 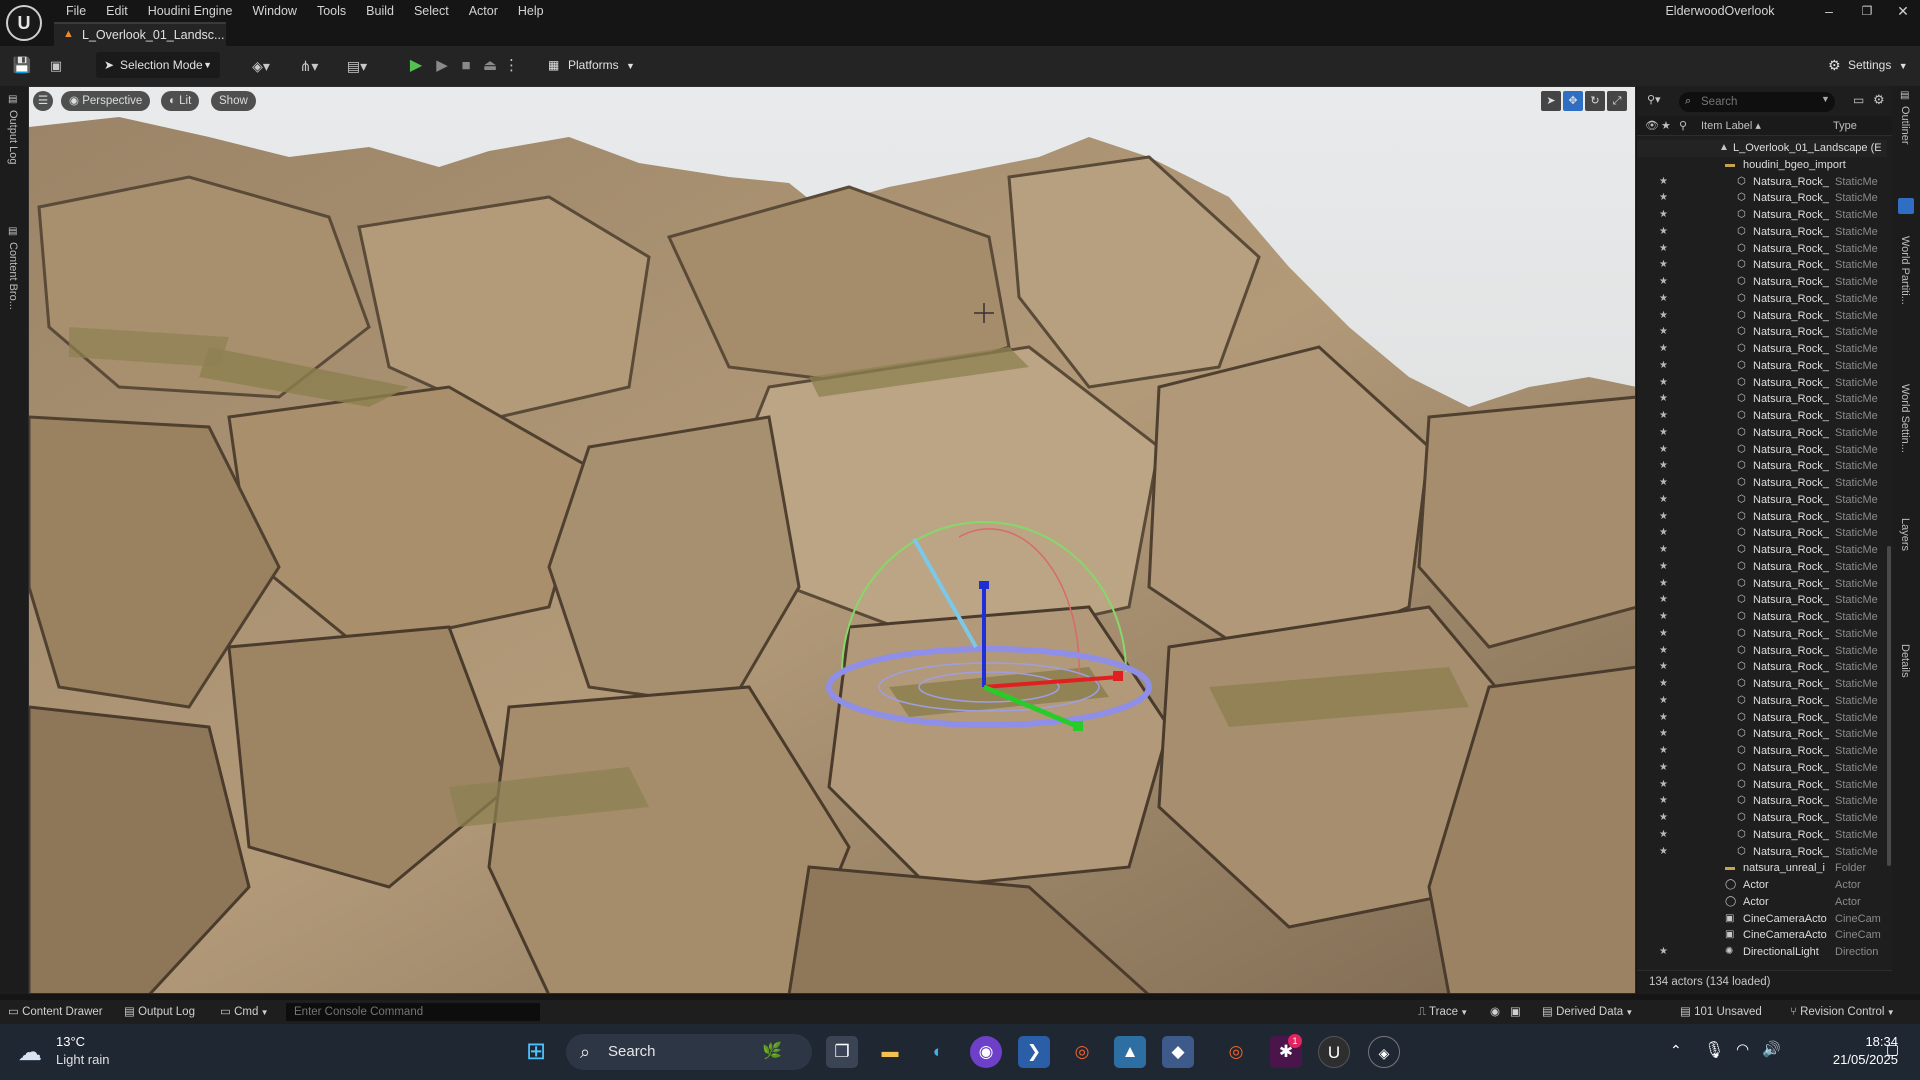 What do you see at coordinates (1871, 65) in the screenshot?
I see `settings-dropdown: ⚙ Settings ▼` at bounding box center [1871, 65].